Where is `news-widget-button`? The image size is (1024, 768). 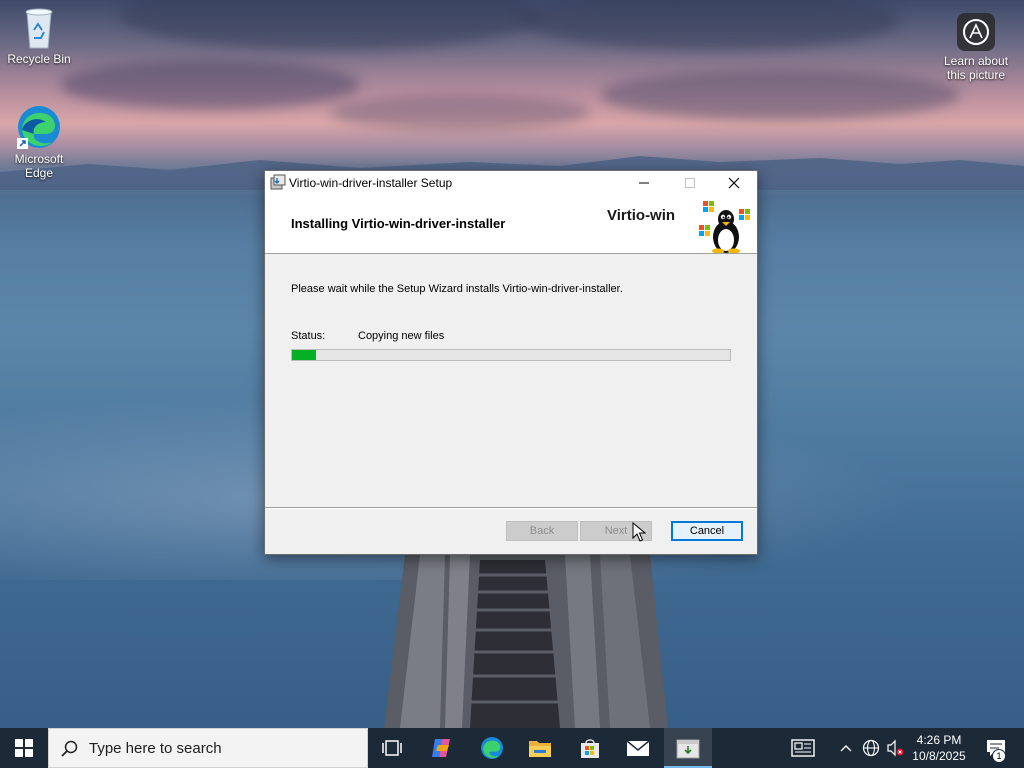
news-widget-button is located at coordinates (803, 748).